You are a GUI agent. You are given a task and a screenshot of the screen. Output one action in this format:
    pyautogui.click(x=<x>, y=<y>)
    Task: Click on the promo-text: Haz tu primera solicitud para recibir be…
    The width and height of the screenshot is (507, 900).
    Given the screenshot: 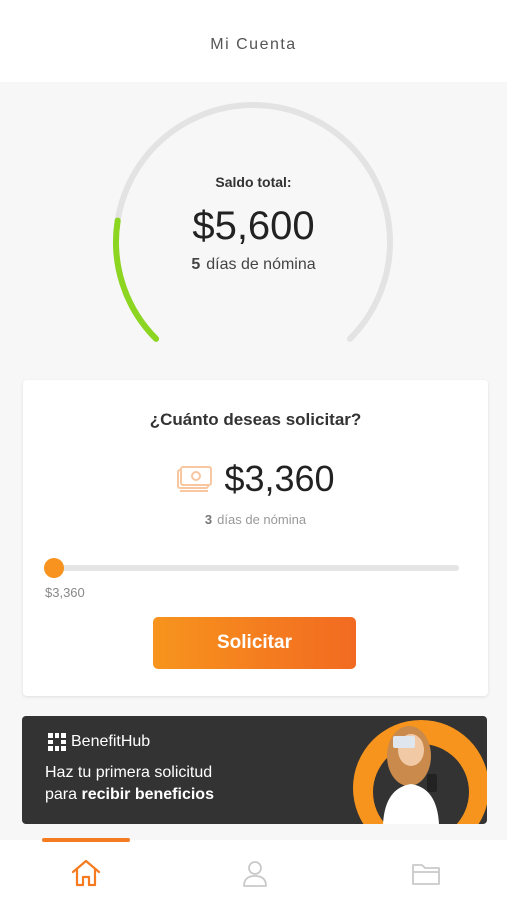 What is the action you would take?
    pyautogui.click(x=129, y=784)
    